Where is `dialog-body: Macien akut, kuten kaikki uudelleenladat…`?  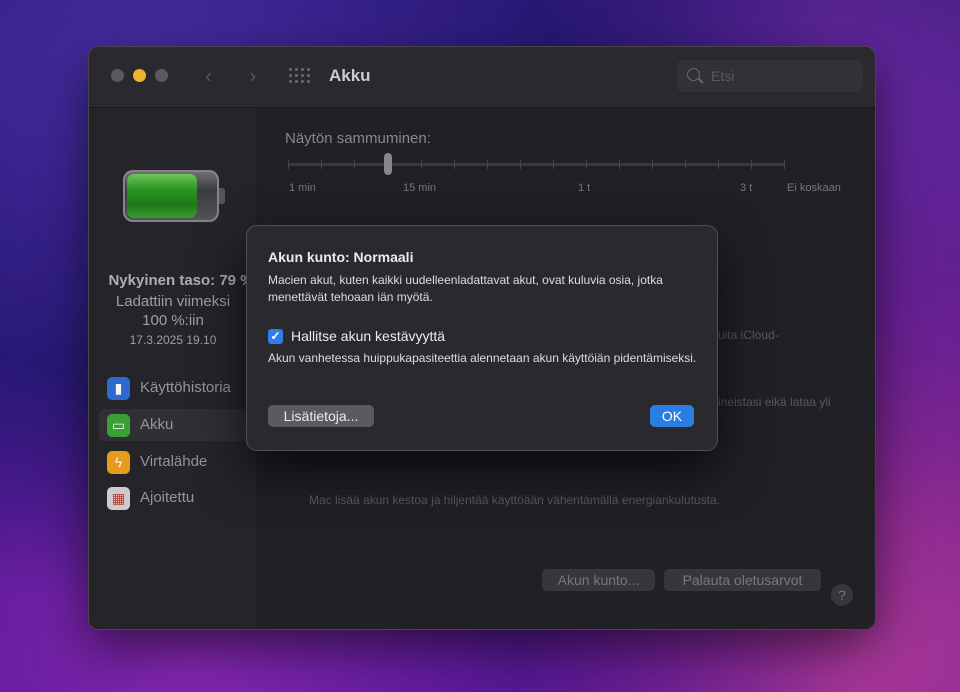
dialog-body: Macien akut, kuten kaikki uudelleenladat… is located at coordinates (465, 288).